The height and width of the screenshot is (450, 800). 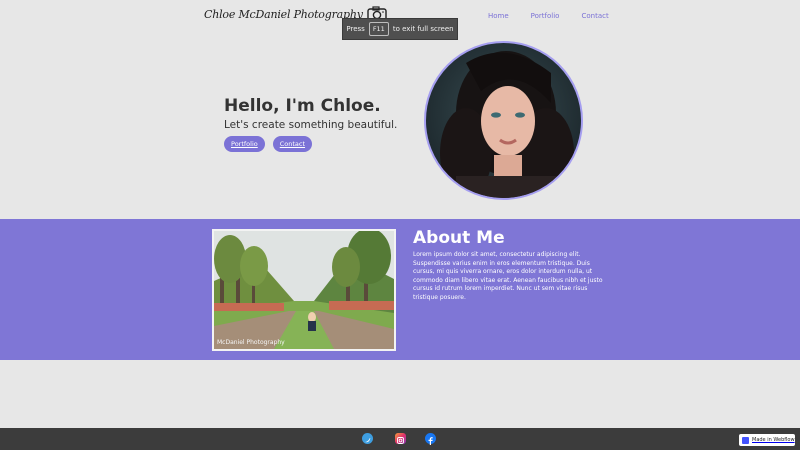 I want to click on portrait-photo, so click(x=503, y=120).